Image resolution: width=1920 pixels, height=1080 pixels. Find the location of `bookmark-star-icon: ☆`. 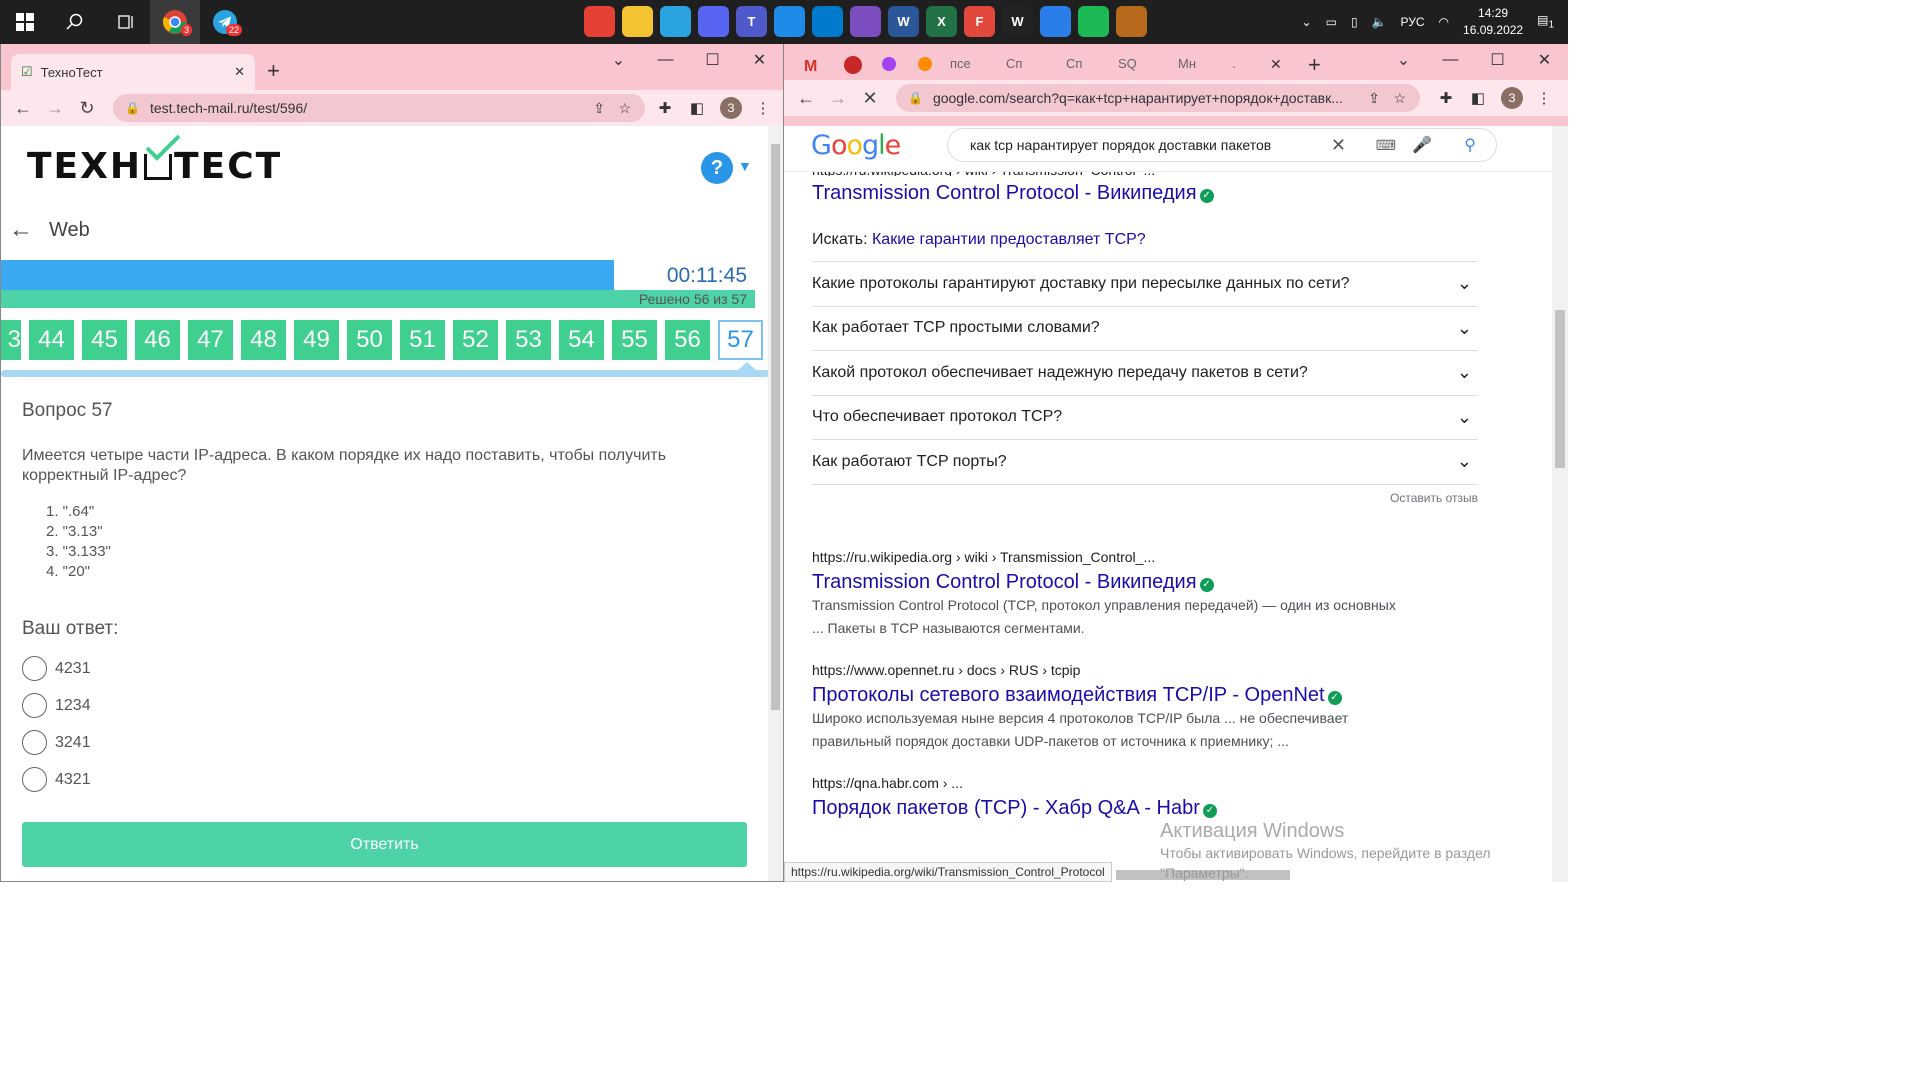

bookmark-star-icon: ☆ is located at coordinates (624, 108).